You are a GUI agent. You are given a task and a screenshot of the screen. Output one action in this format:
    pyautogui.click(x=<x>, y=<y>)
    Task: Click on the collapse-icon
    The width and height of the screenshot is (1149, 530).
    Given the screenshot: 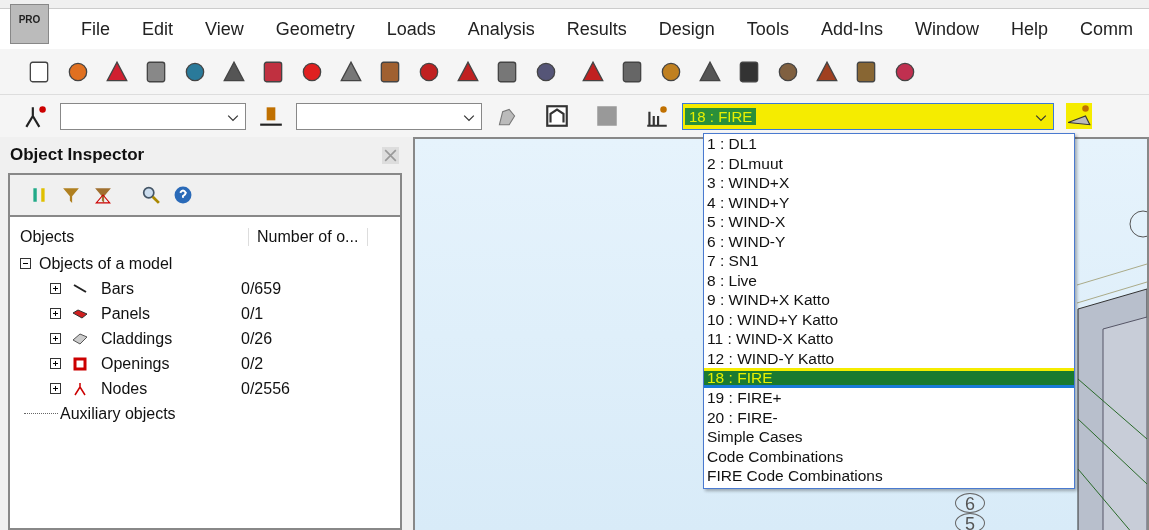 What is the action you would take?
    pyautogui.click(x=25, y=263)
    